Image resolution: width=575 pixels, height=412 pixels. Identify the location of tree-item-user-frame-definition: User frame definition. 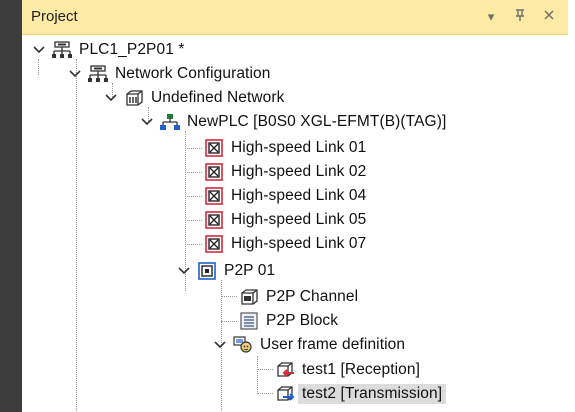
(309, 345).